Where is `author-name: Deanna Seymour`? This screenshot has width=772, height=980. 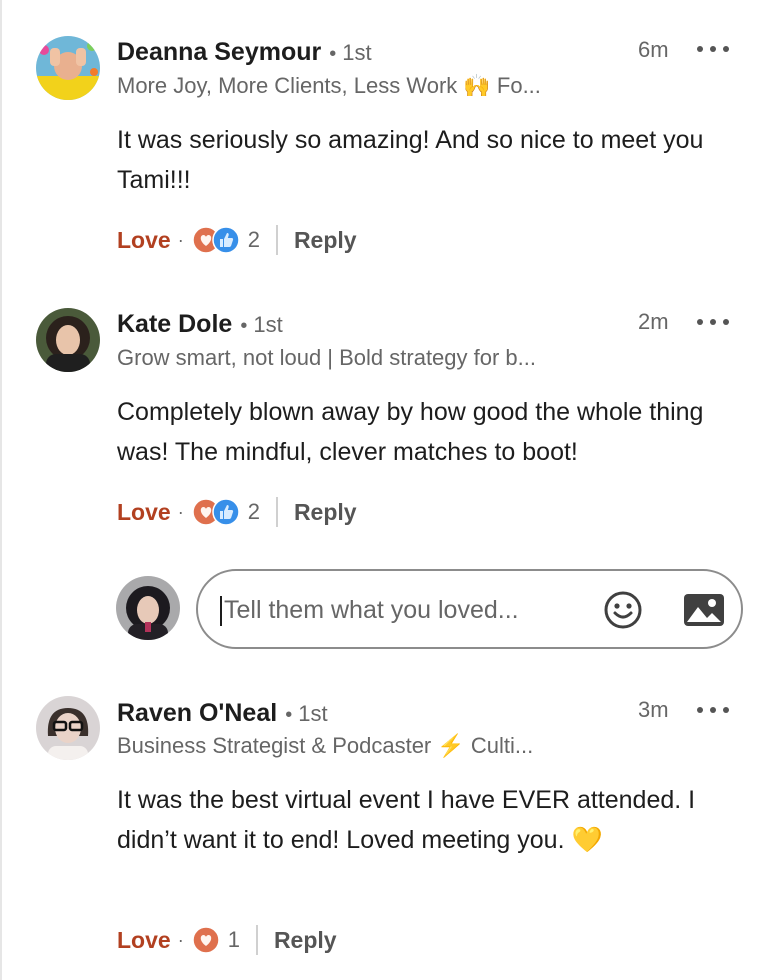 author-name: Deanna Seymour is located at coordinates (219, 52).